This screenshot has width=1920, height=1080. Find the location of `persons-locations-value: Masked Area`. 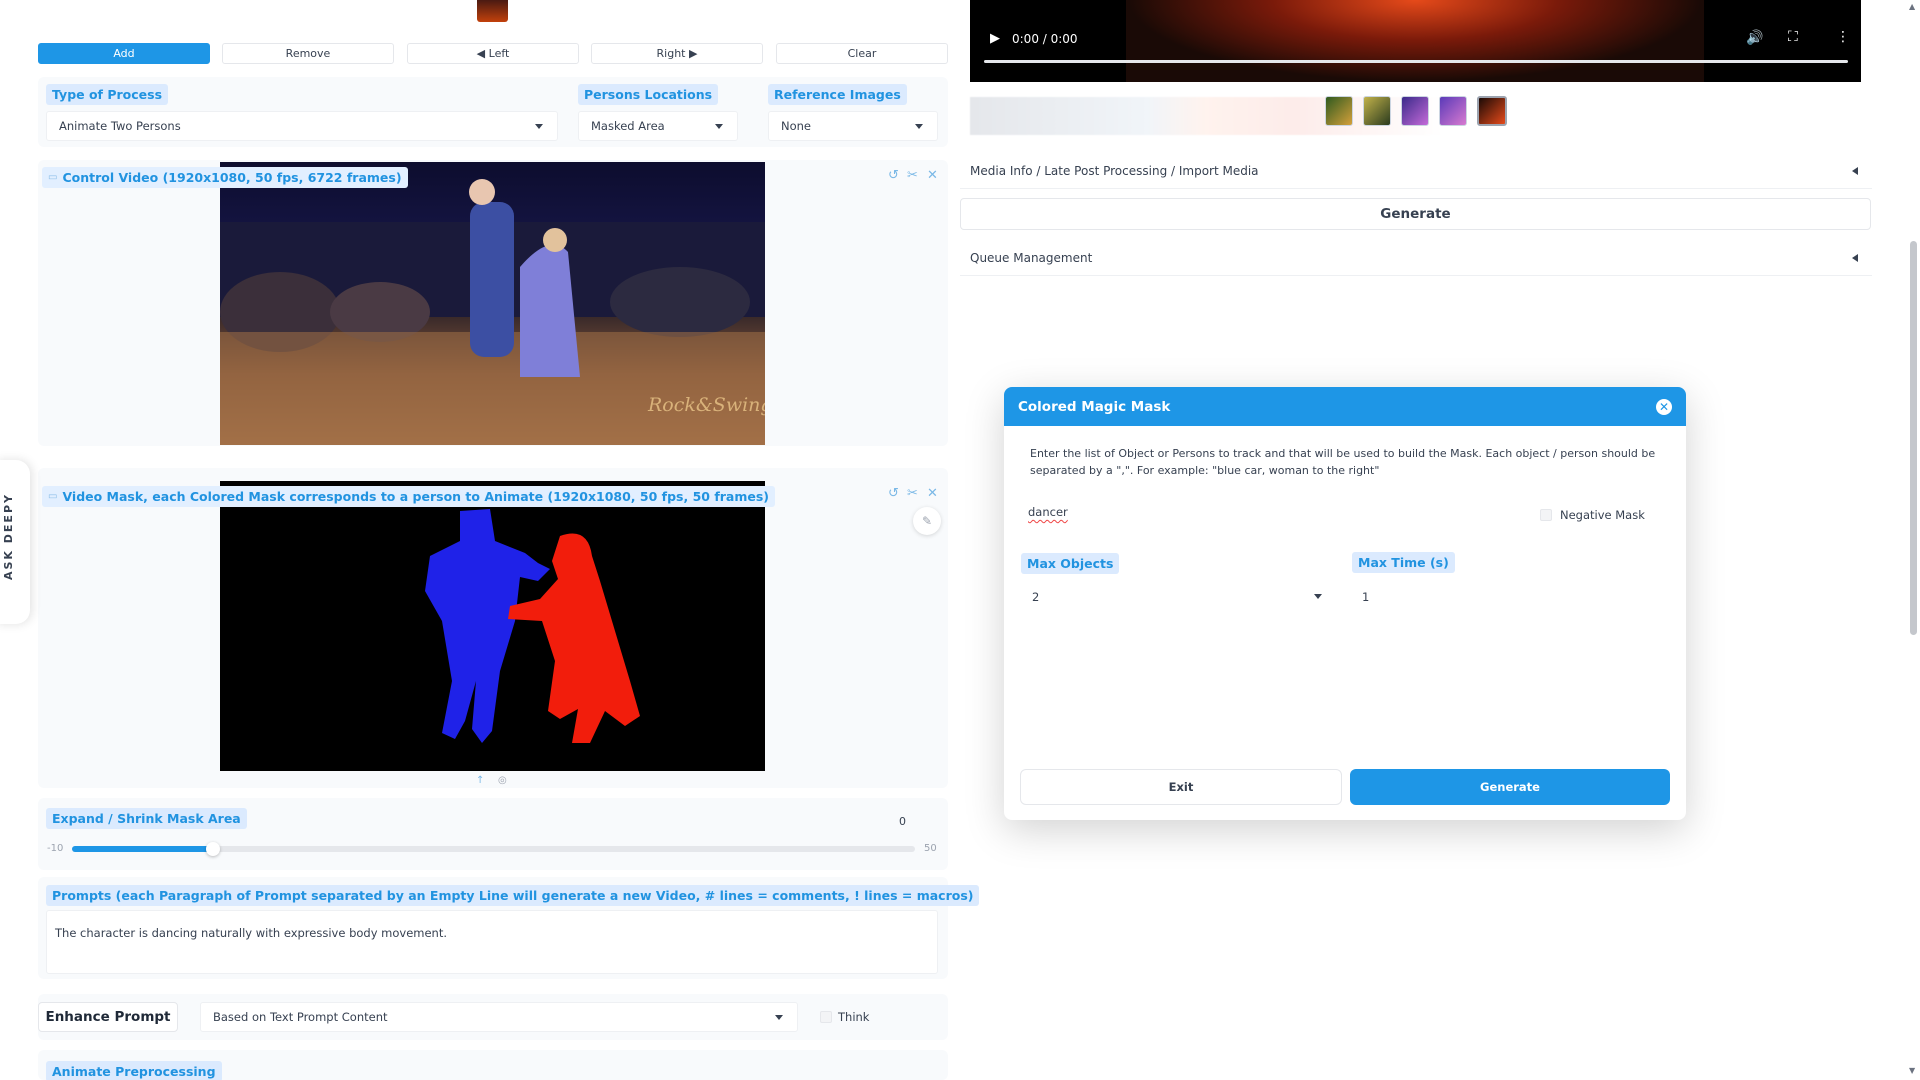

persons-locations-value: Masked Area is located at coordinates (628, 126).